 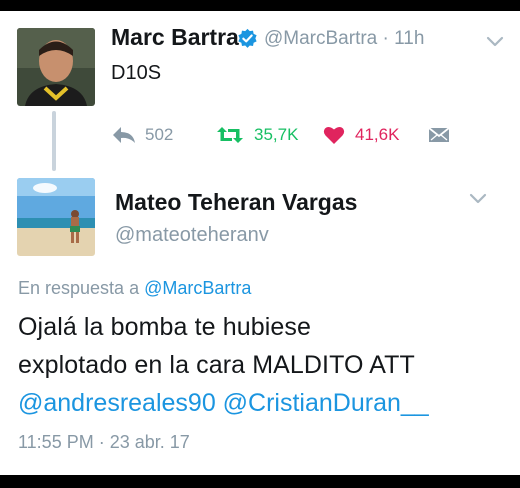 I want to click on author-handle-line: @MarcBartra · 11h, so click(x=344, y=39).